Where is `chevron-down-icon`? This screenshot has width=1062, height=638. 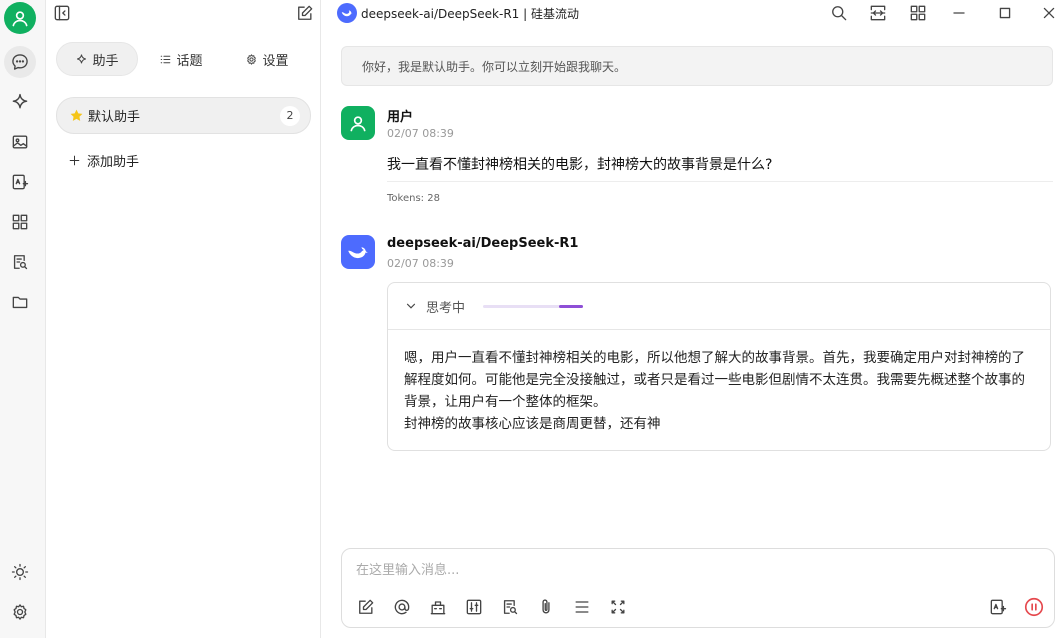 chevron-down-icon is located at coordinates (411, 306).